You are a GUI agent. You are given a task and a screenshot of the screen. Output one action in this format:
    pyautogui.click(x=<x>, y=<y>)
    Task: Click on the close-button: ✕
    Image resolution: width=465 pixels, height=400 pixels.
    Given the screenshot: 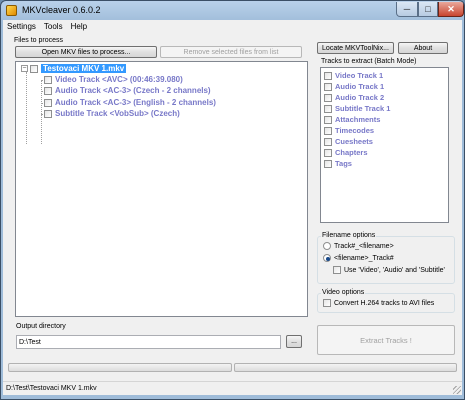 What is the action you would take?
    pyautogui.click(x=451, y=9)
    